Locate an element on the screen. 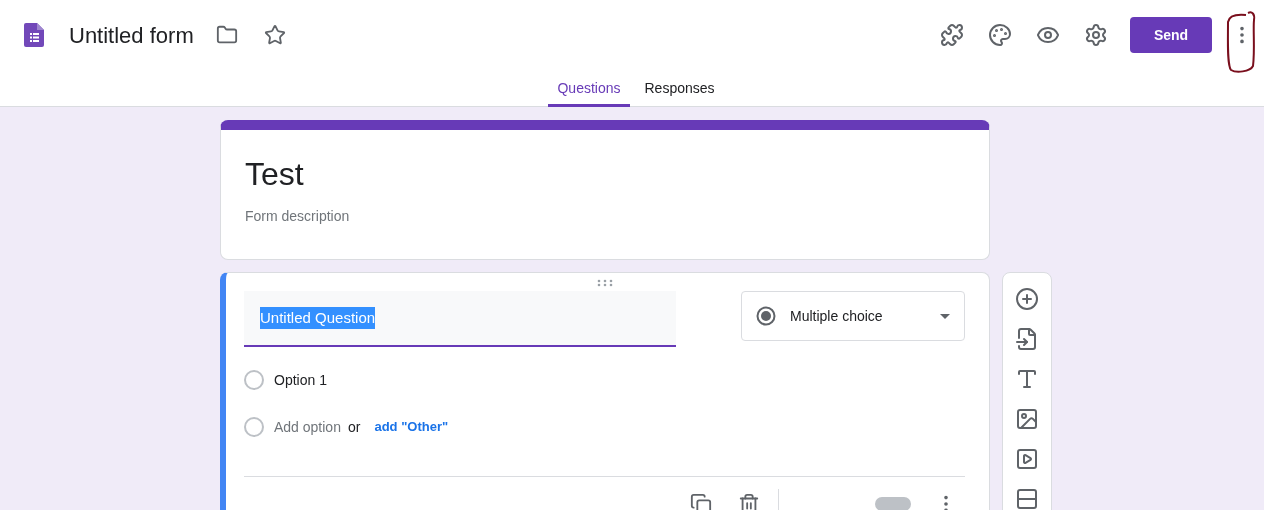  trash-icon is located at coordinates (749, 501).